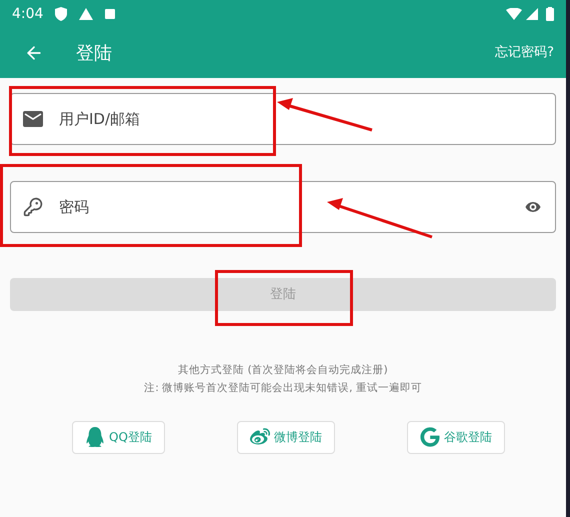 This screenshot has height=517, width=570. Describe the element at coordinates (118, 437) in the screenshot. I see `social-login-button: QQ登陆` at that location.